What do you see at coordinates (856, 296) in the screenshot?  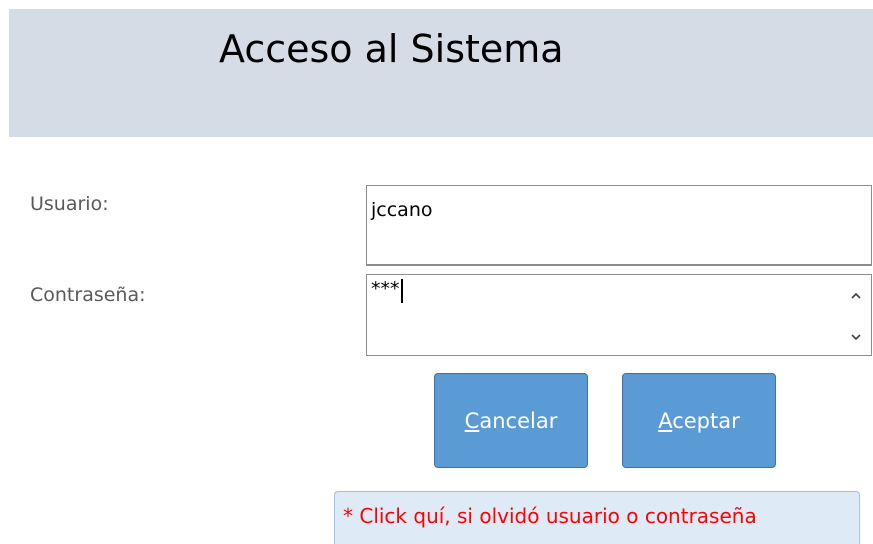 I see `chevron-up-icon` at bounding box center [856, 296].